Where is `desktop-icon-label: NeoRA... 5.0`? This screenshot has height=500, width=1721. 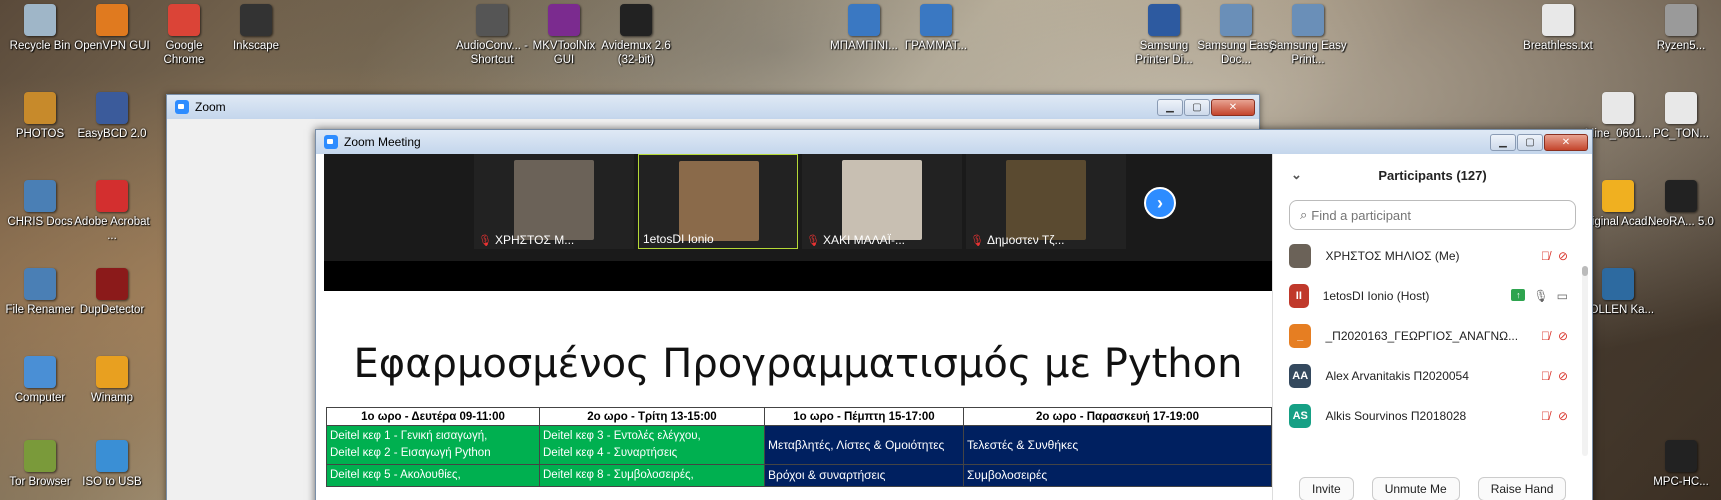
desktop-icon-label: NeoRA... 5.0 is located at coordinates (1681, 222).